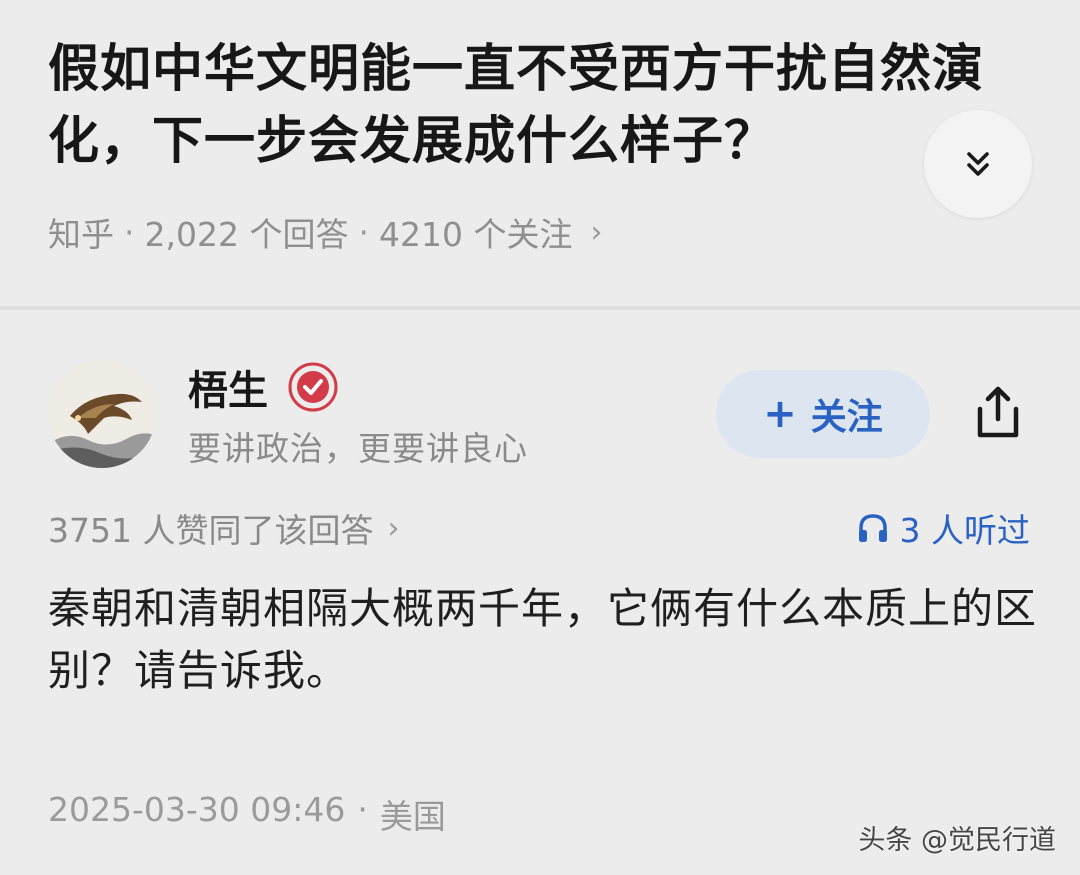  Describe the element at coordinates (197, 809) in the screenshot. I see `answer-datetime: 2025-03-30 09:46` at that location.